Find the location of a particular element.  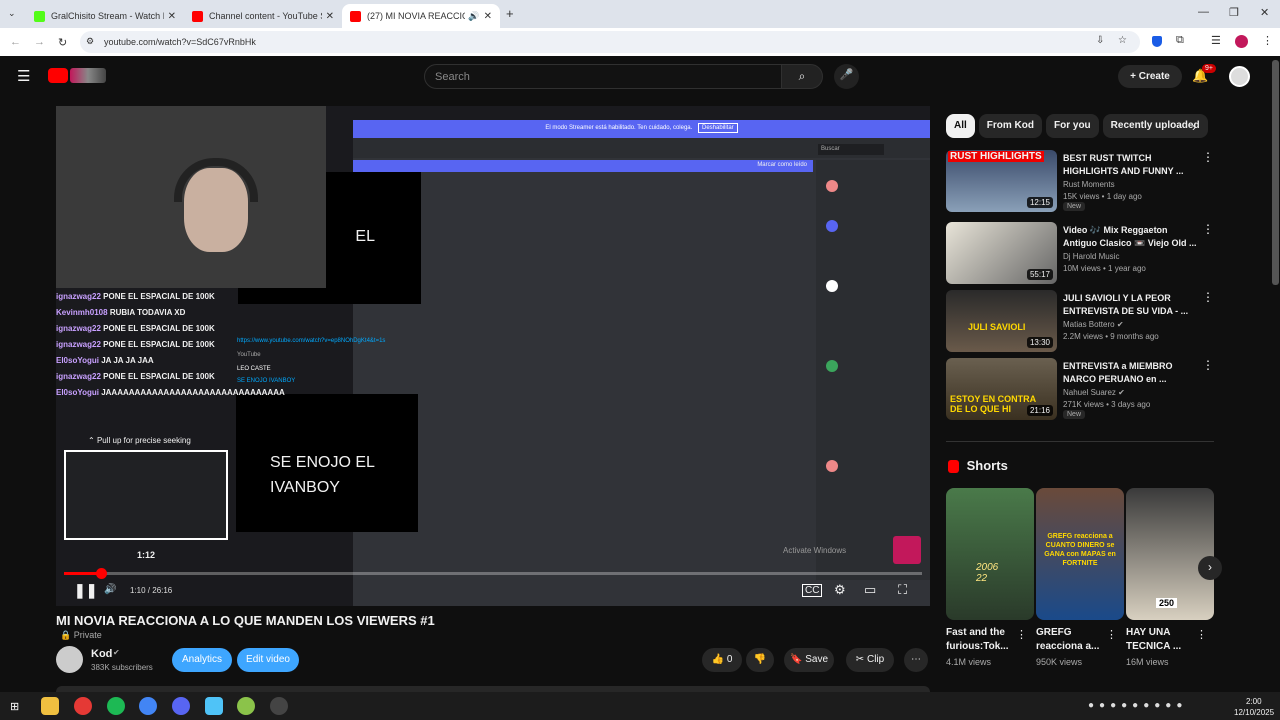

channel-avatar is located at coordinates (69, 659).